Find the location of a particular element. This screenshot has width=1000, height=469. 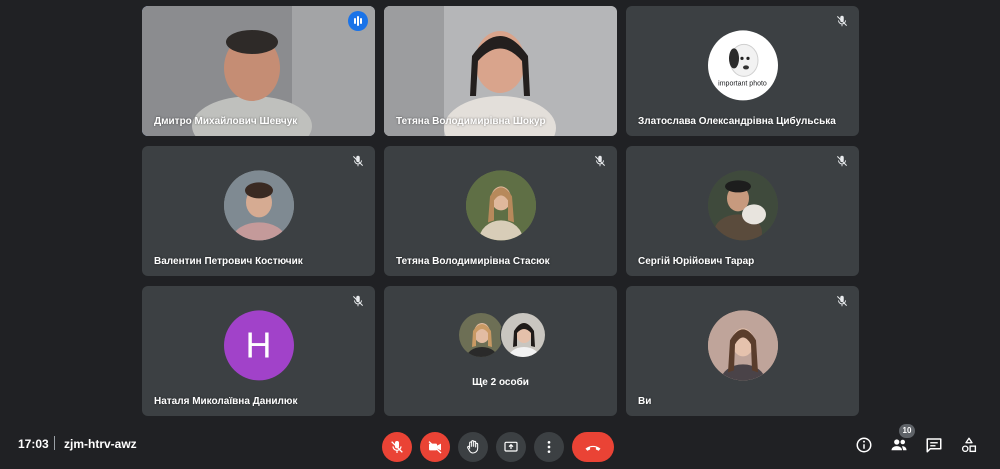

raise-hand-icon is located at coordinates (473, 447).